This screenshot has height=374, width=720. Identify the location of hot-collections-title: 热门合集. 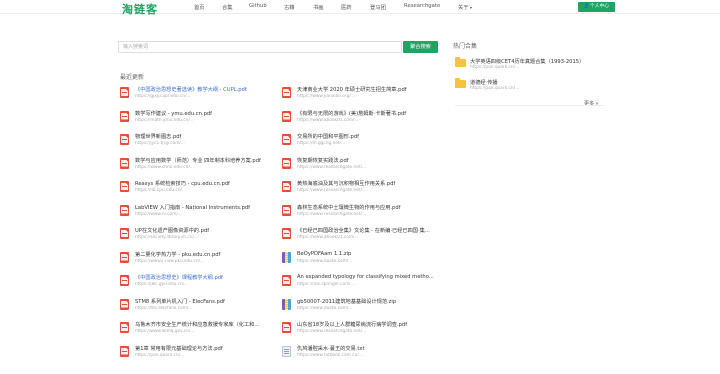
(465, 46).